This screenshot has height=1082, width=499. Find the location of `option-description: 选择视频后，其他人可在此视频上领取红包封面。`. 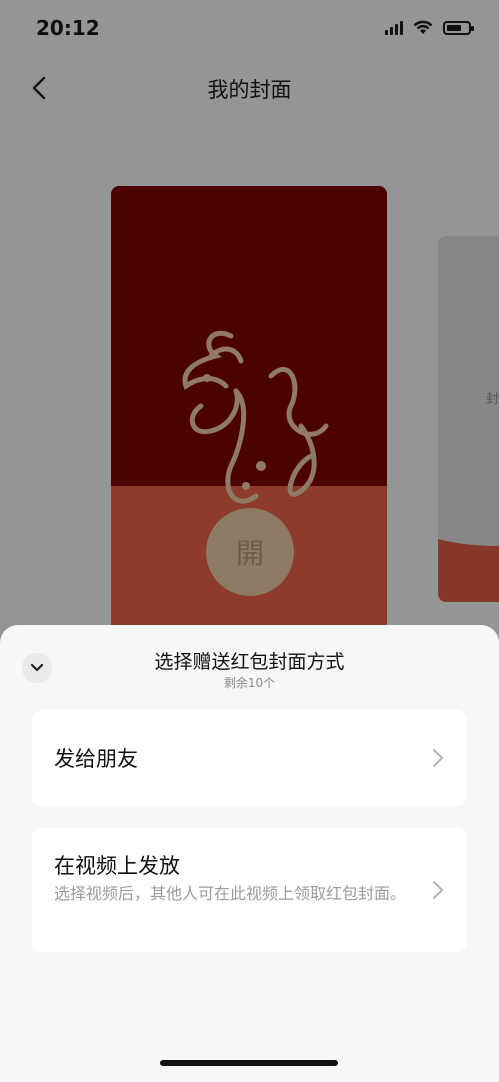

option-description: 选择视频后，其他人可在此视频上领取红包封面。 is located at coordinates (230, 893).